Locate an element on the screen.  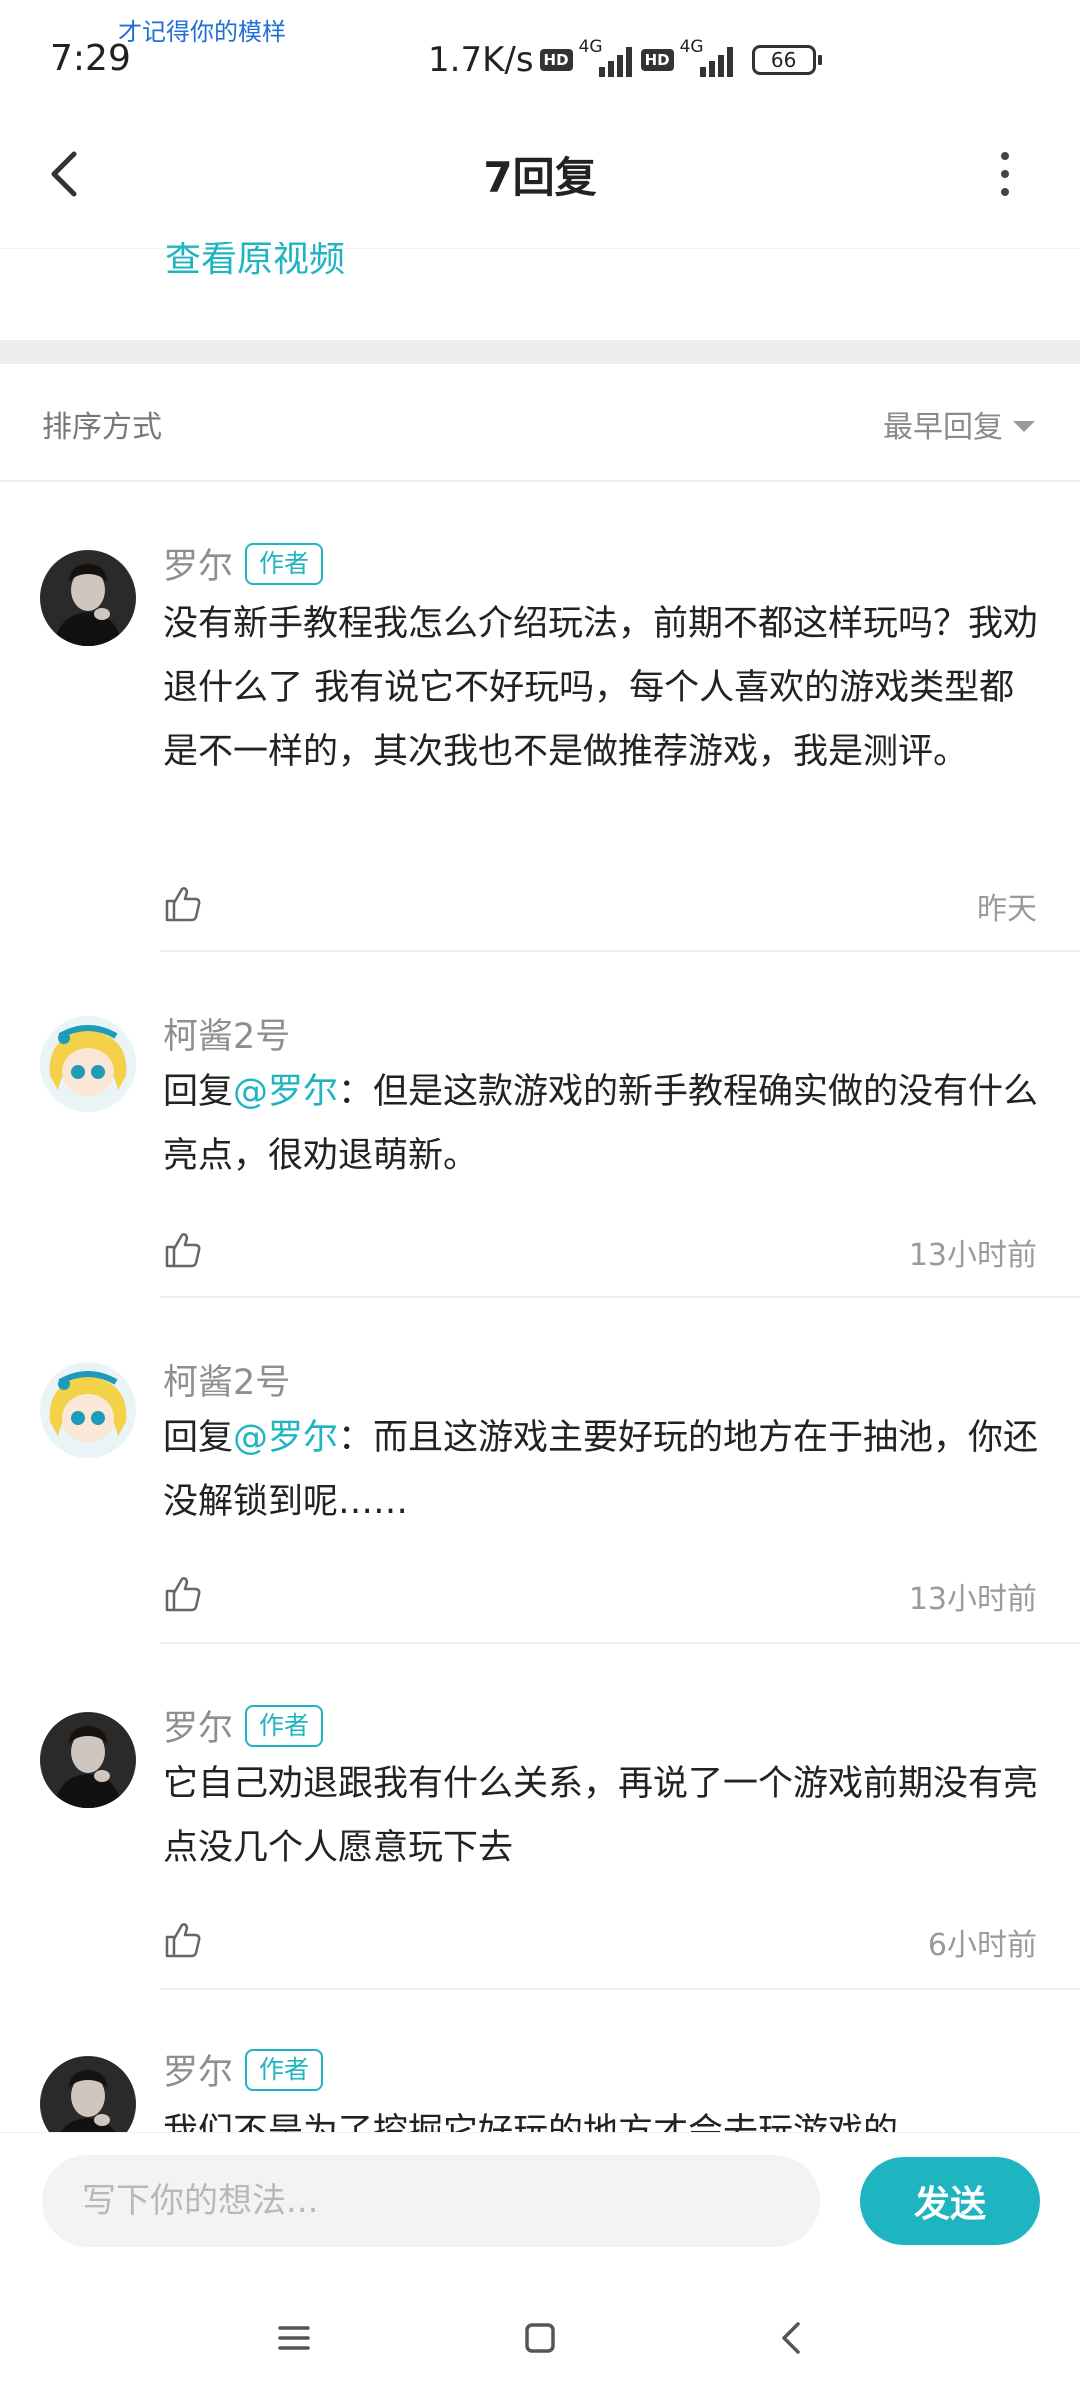
home-icon is located at coordinates (540, 2338).